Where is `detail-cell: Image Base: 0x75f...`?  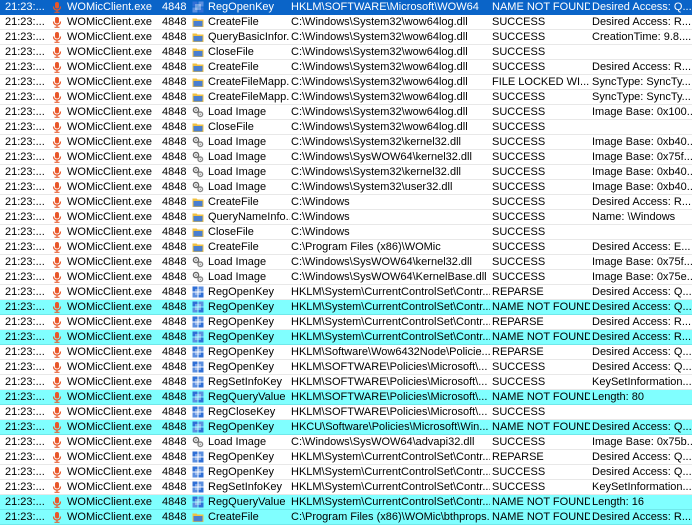 detail-cell: Image Base: 0x75f... is located at coordinates (642, 262).